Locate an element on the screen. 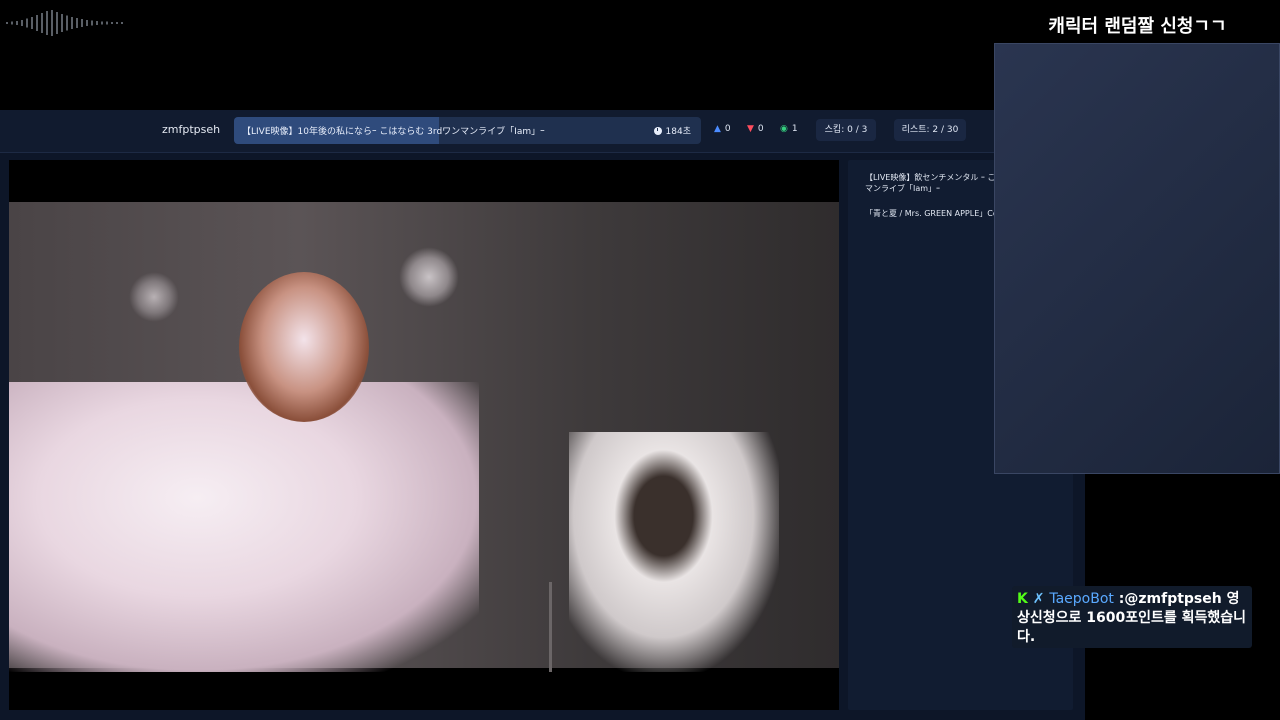 This screenshot has width=1280, height=720. like-count: ▲ 0 is located at coordinates (722, 129).